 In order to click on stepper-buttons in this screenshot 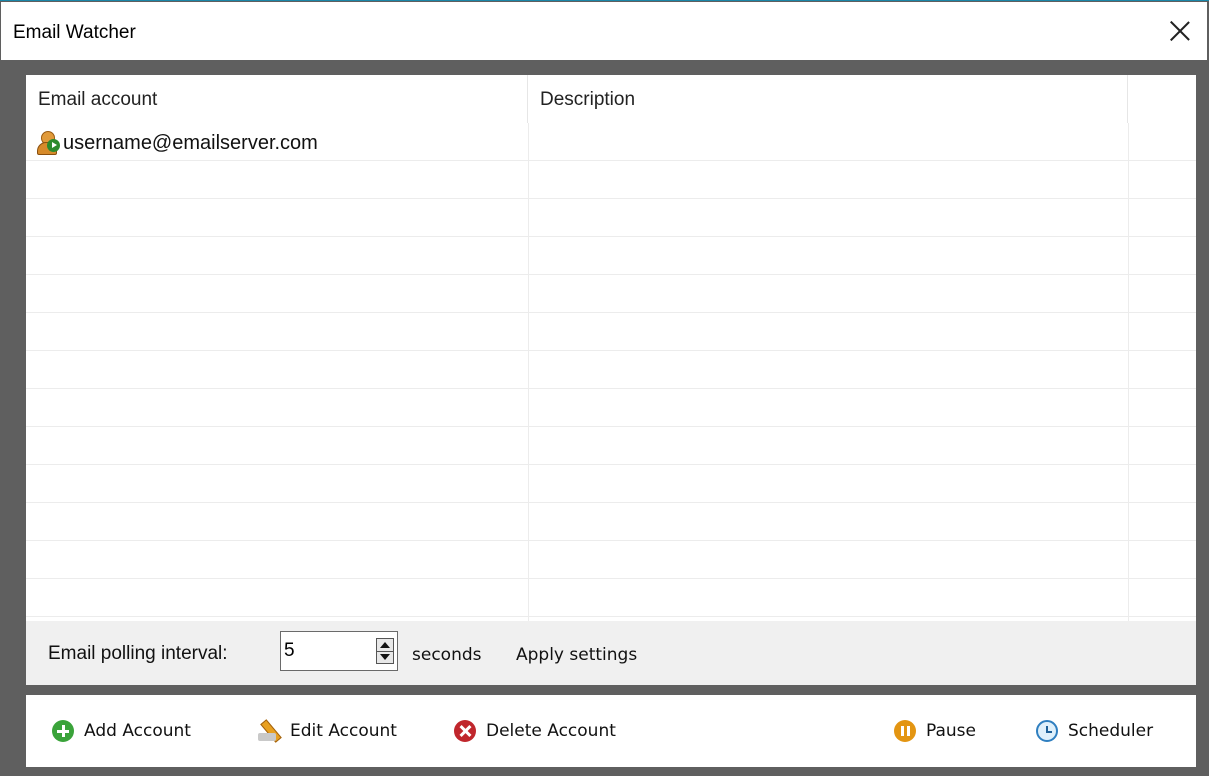, I will do `click(385, 651)`.